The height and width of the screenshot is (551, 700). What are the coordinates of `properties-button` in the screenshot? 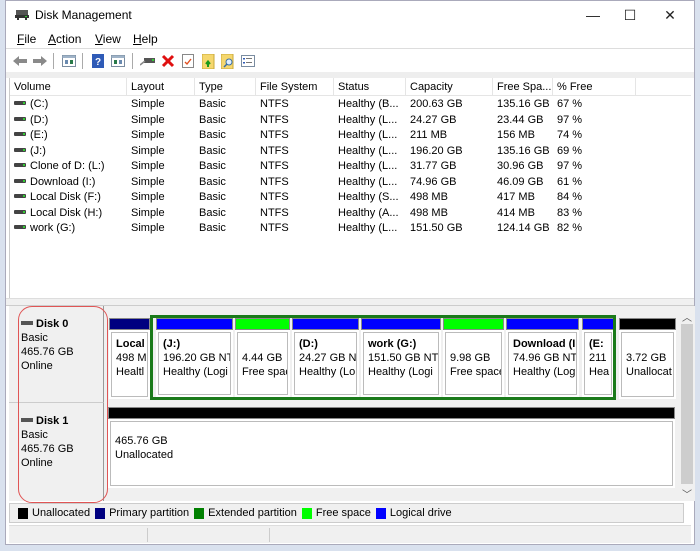 It's located at (188, 61).